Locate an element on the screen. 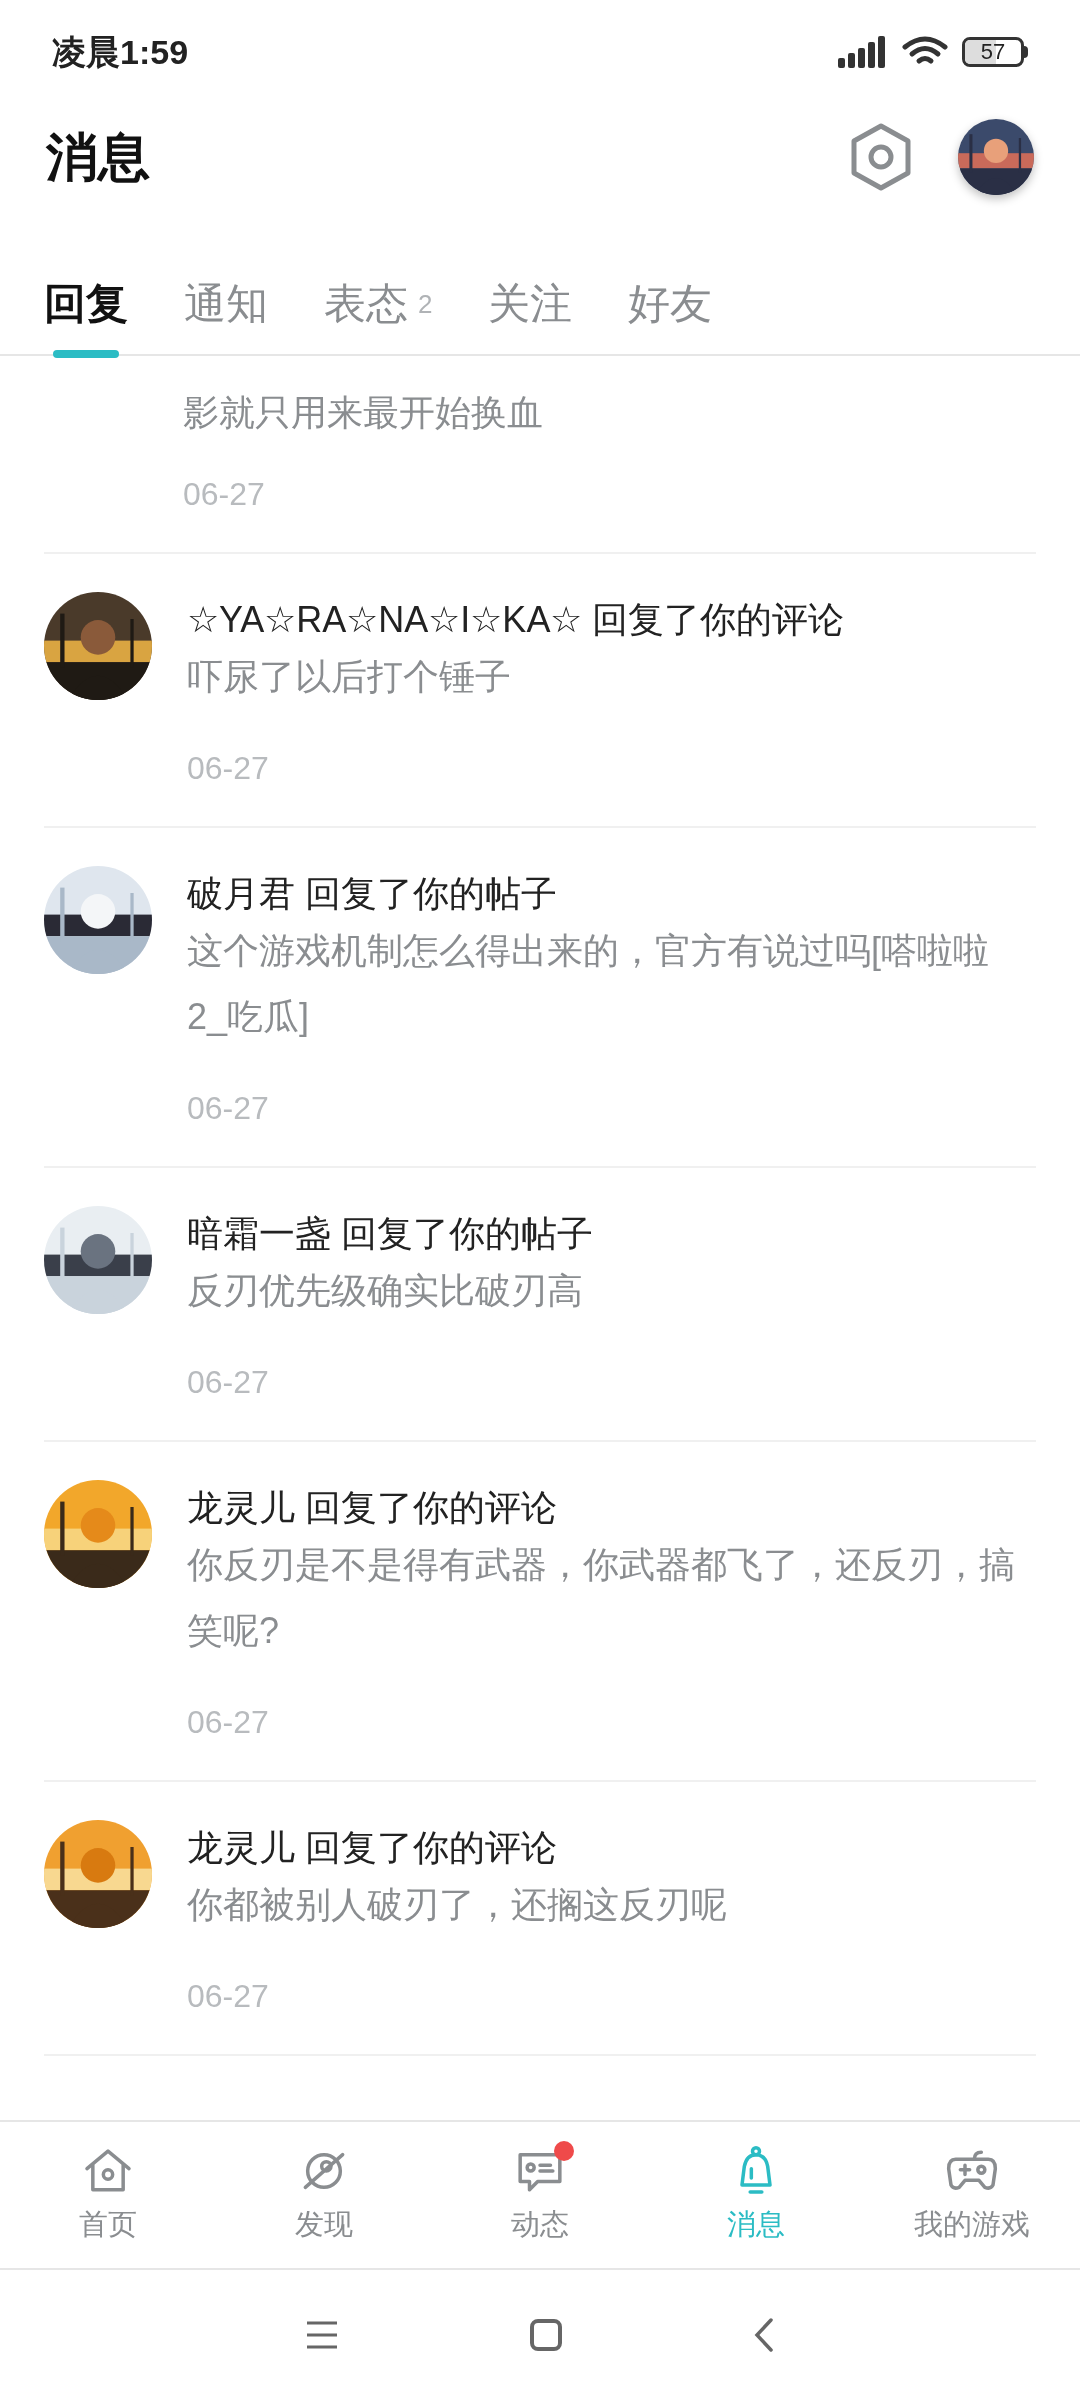 Image resolution: width=1080 pixels, height=2400 pixels. message-title: 破月君 回复了你的帖子 is located at coordinates (372, 894).